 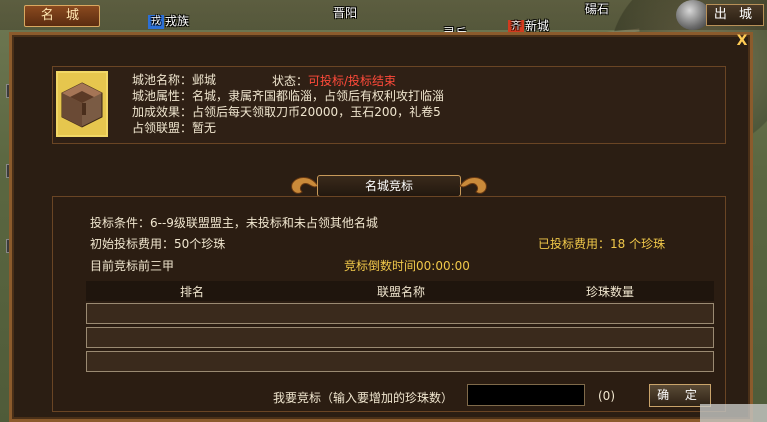 What do you see at coordinates (290, 81) in the screenshot?
I see `city-status-label: 状态：` at bounding box center [290, 81].